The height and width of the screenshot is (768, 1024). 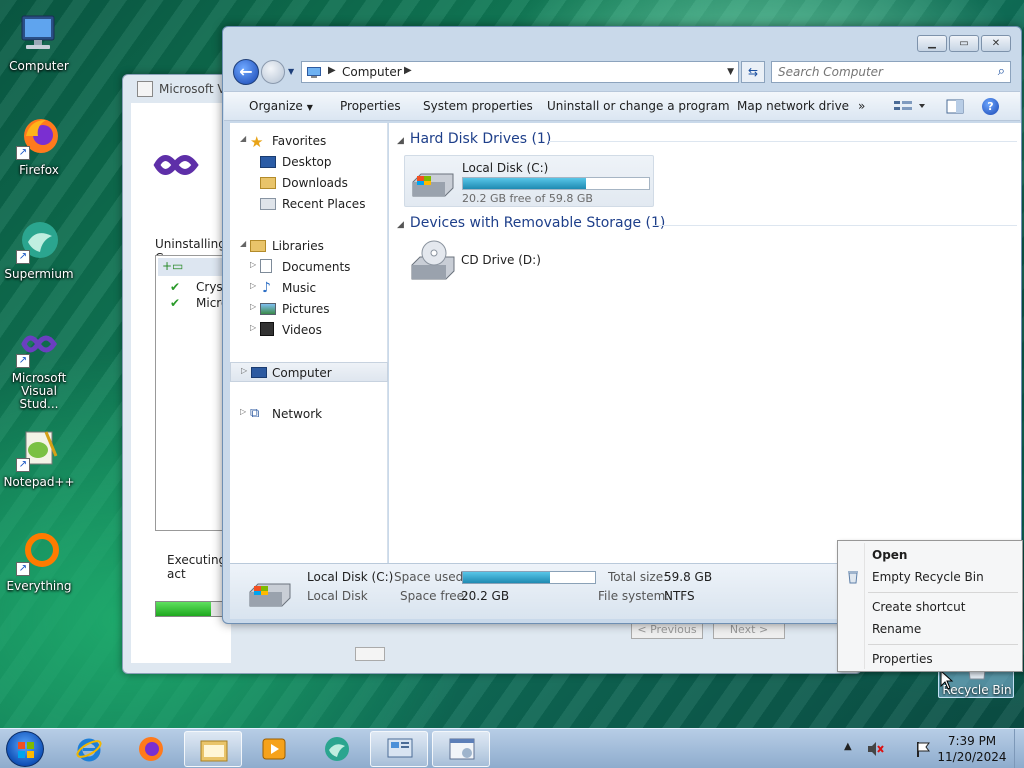 What do you see at coordinates (309, 288) in the screenshot?
I see `nav-item-music: ▷ ♪ Music` at bounding box center [309, 288].